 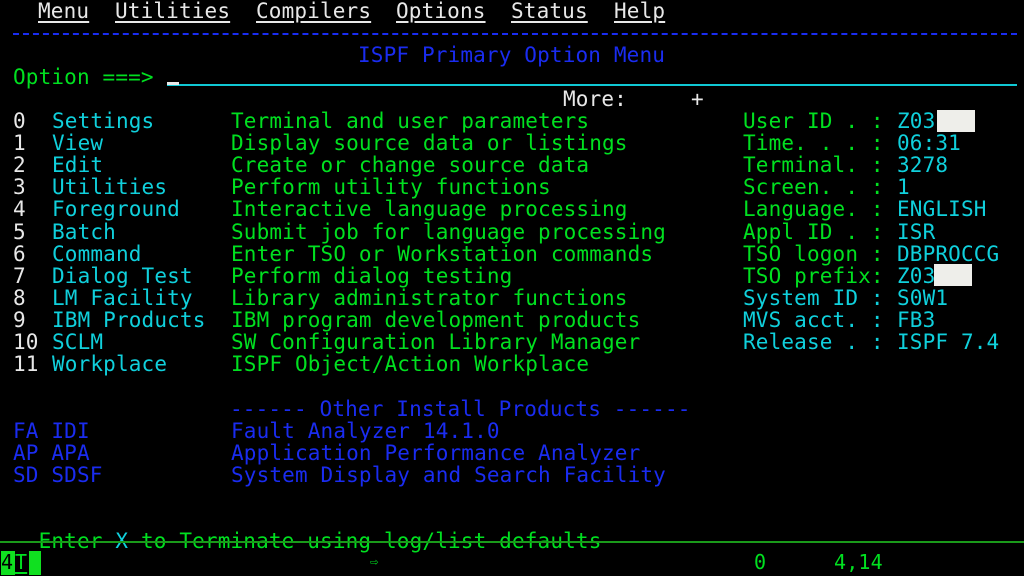 What do you see at coordinates (19, 232) in the screenshot?
I see `option-number: 5` at bounding box center [19, 232].